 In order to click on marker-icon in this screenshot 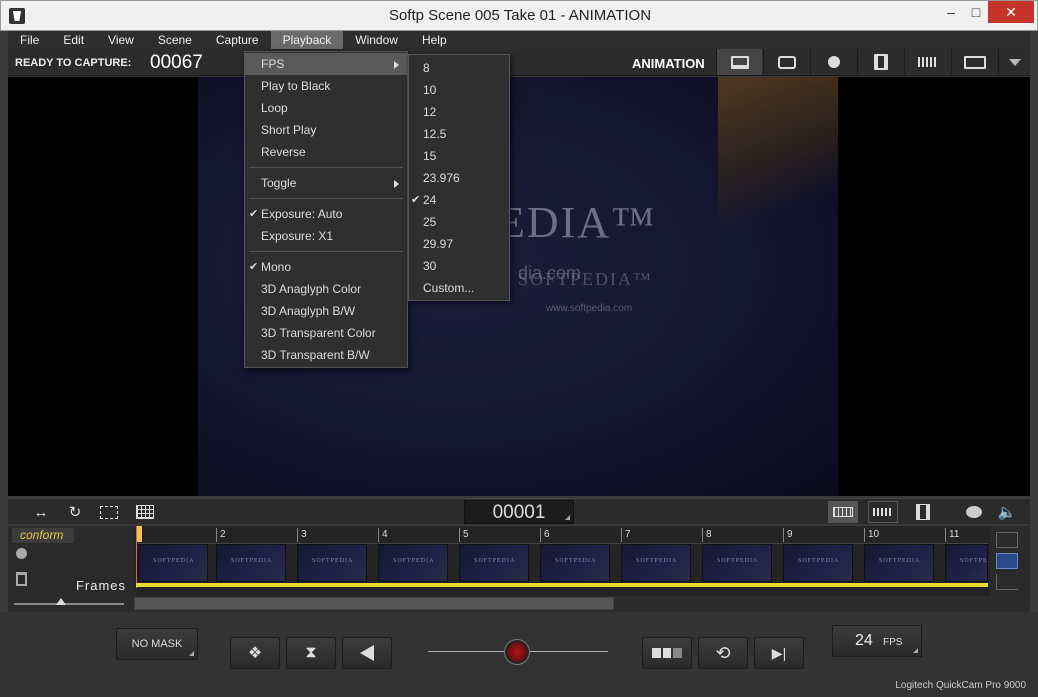, I will do `click(21, 553)`.